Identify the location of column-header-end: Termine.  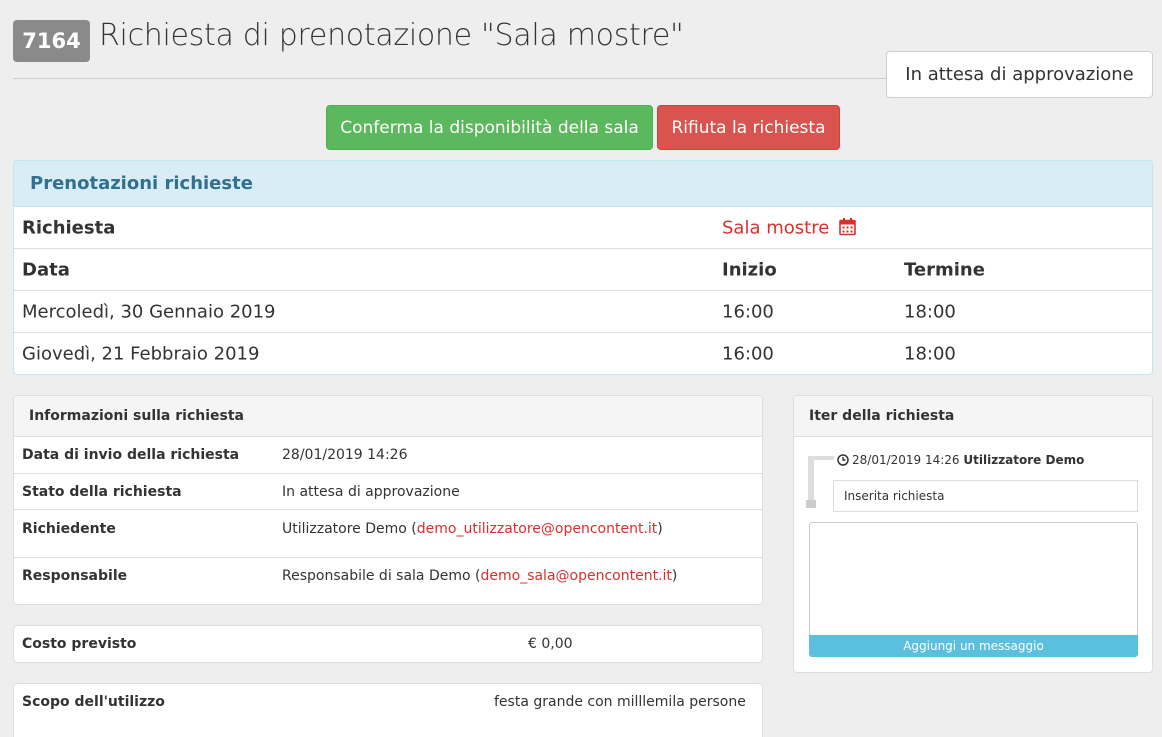
(944, 269).